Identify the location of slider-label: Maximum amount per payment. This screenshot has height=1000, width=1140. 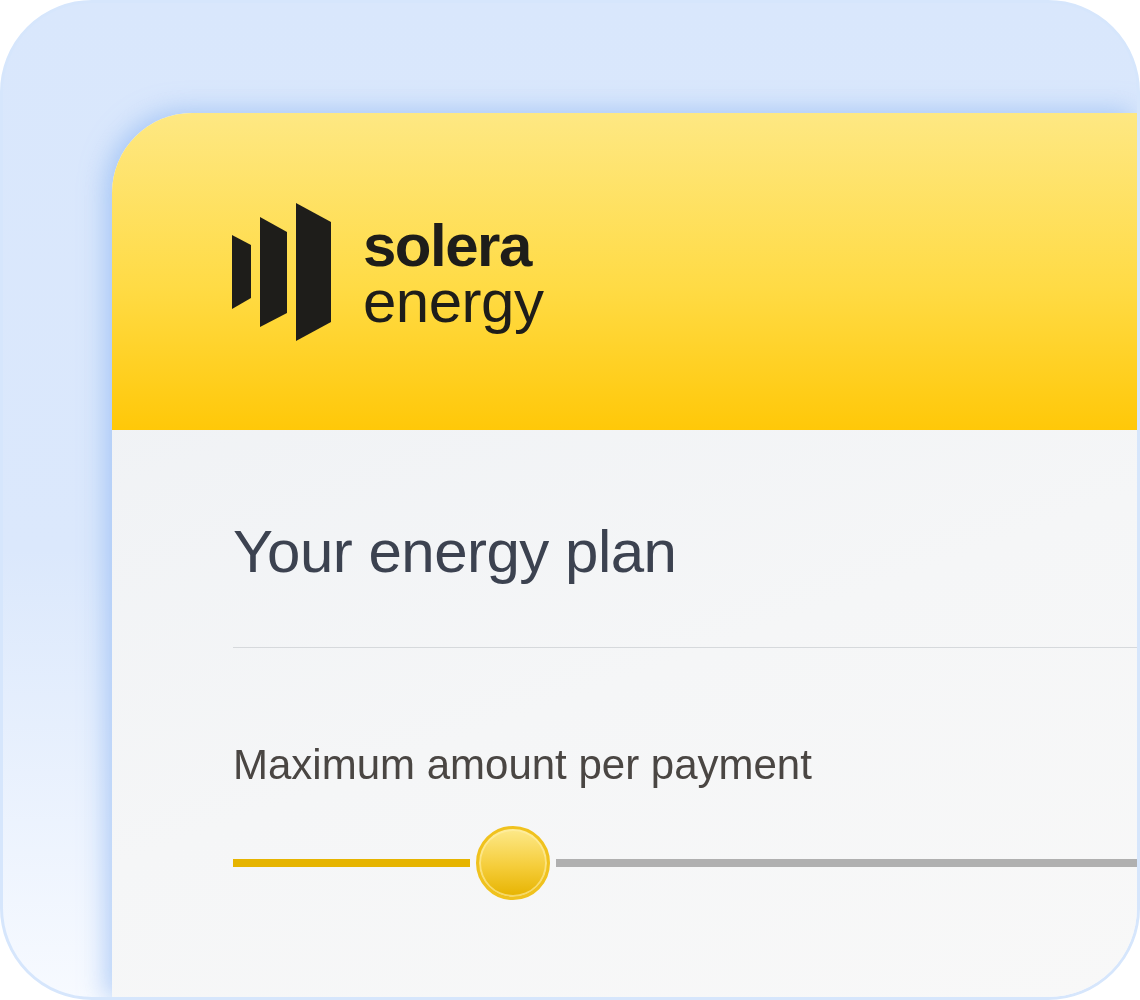
(523, 765).